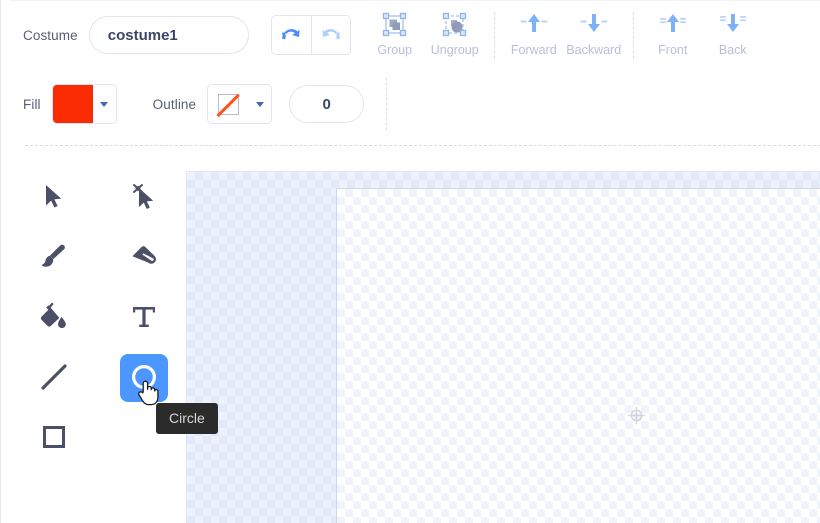 The width and height of the screenshot is (820, 523). I want to click on history-button-group, so click(310, 35).